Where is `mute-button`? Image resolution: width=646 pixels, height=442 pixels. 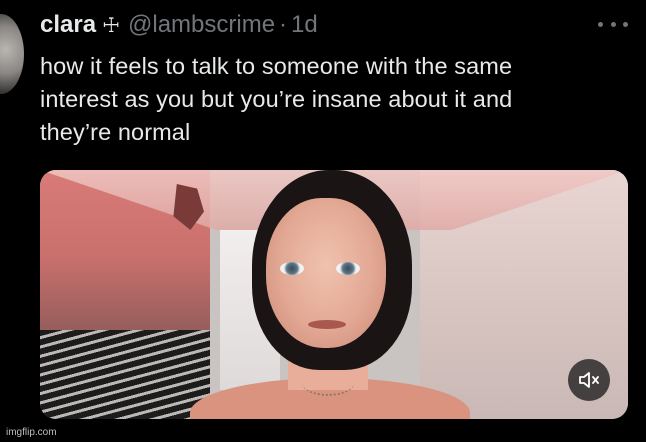
mute-button is located at coordinates (589, 380).